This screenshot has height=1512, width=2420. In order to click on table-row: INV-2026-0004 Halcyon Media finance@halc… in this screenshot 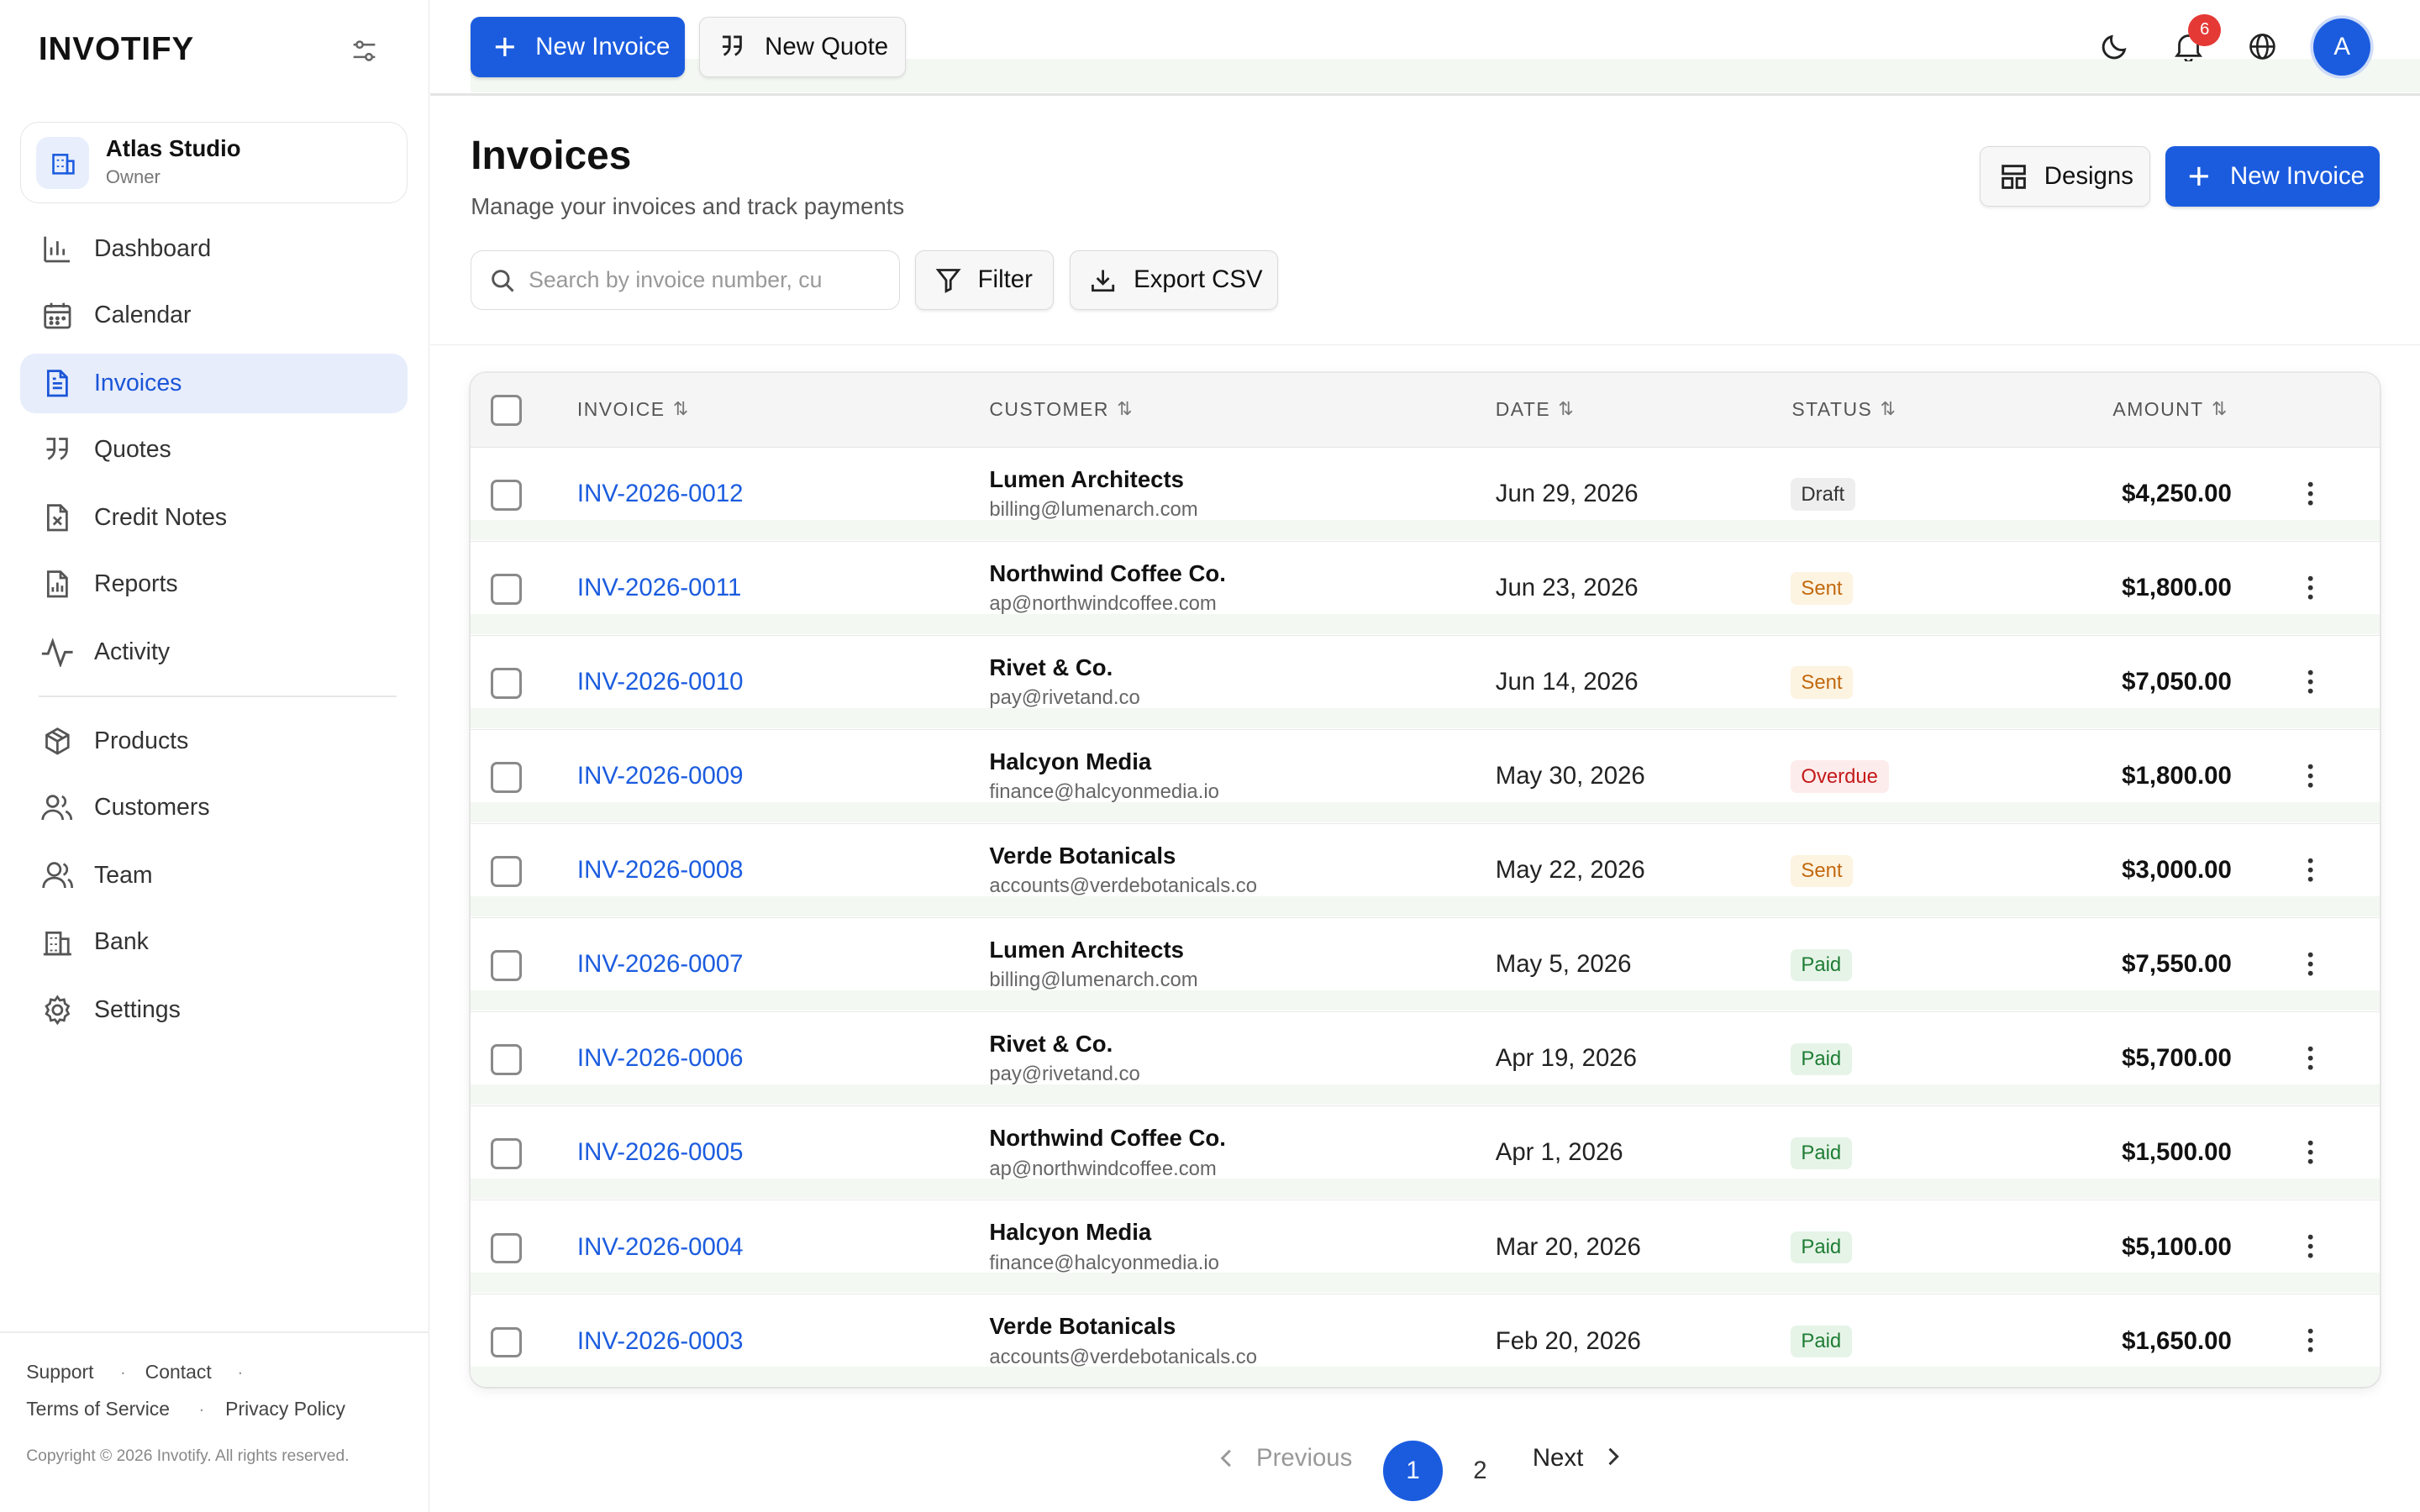, I will do `click(1426, 1247)`.